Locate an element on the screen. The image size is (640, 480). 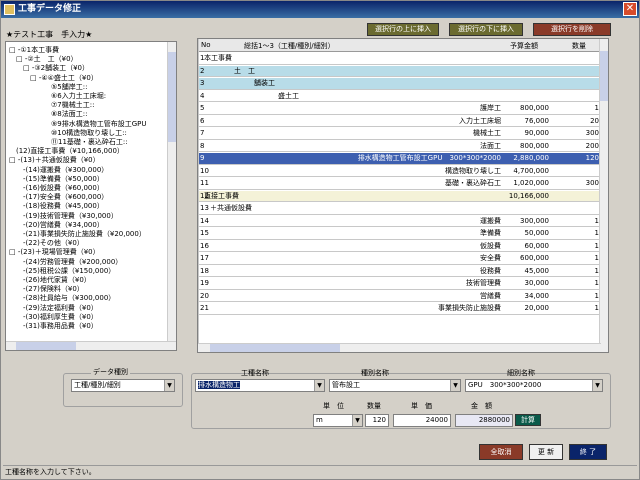
tree-node: -(30)福利厚生費（¥0） is located at coordinates (53, 317).